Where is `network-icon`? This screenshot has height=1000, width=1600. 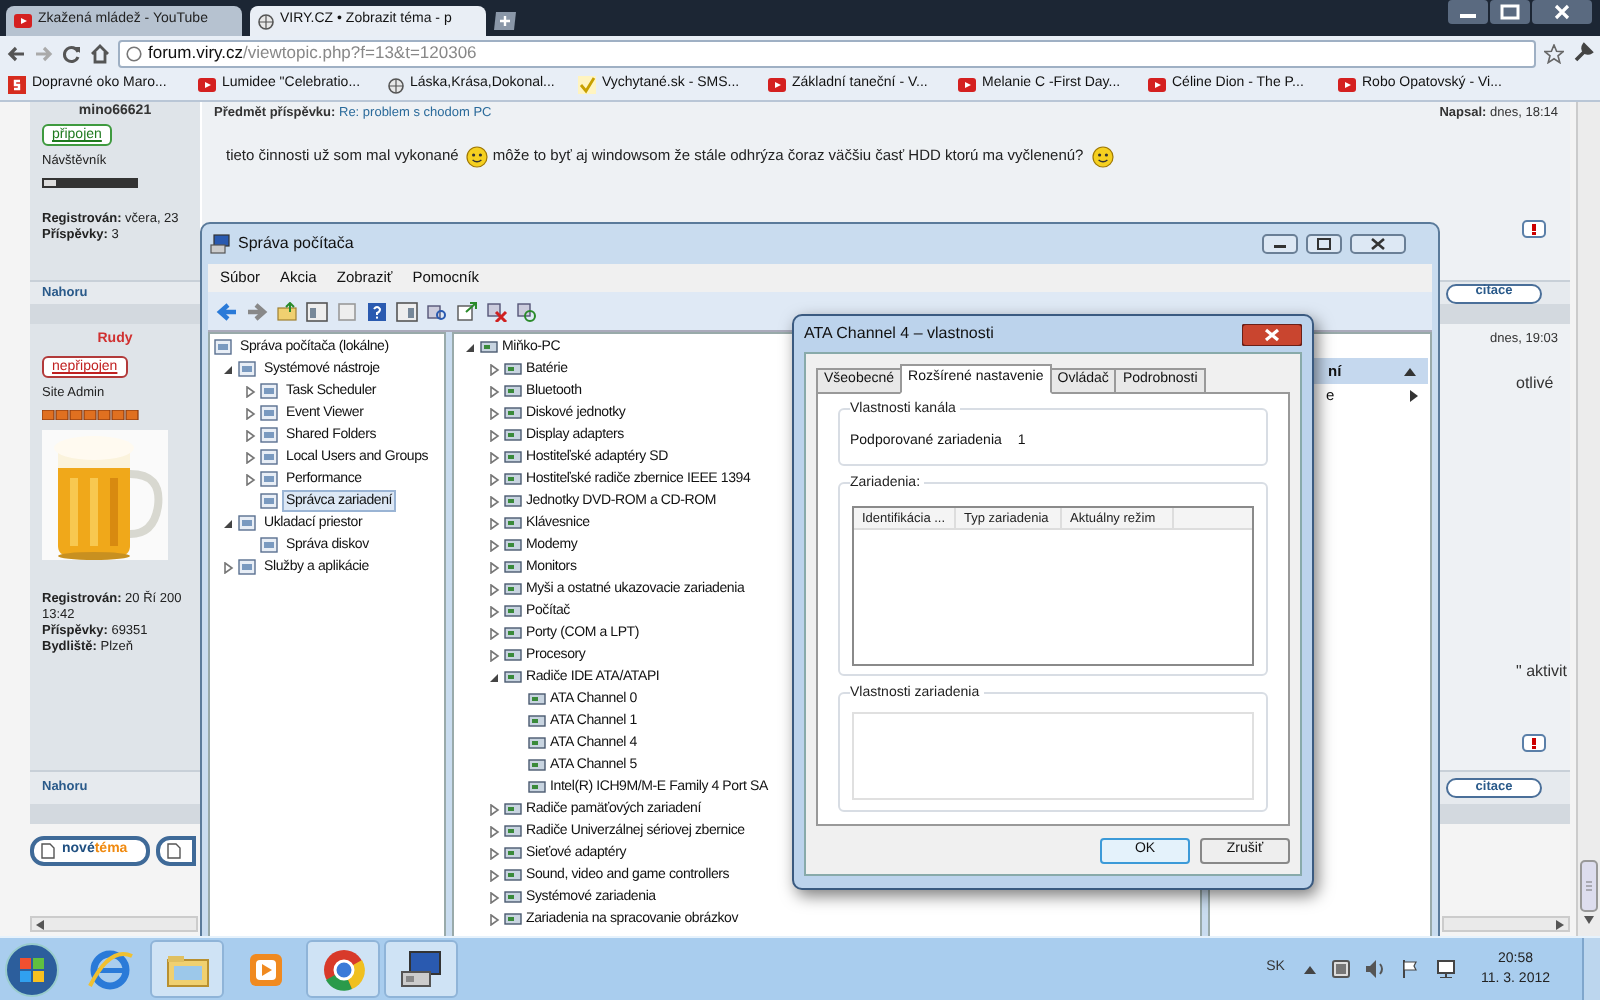 network-icon is located at coordinates (1446, 969).